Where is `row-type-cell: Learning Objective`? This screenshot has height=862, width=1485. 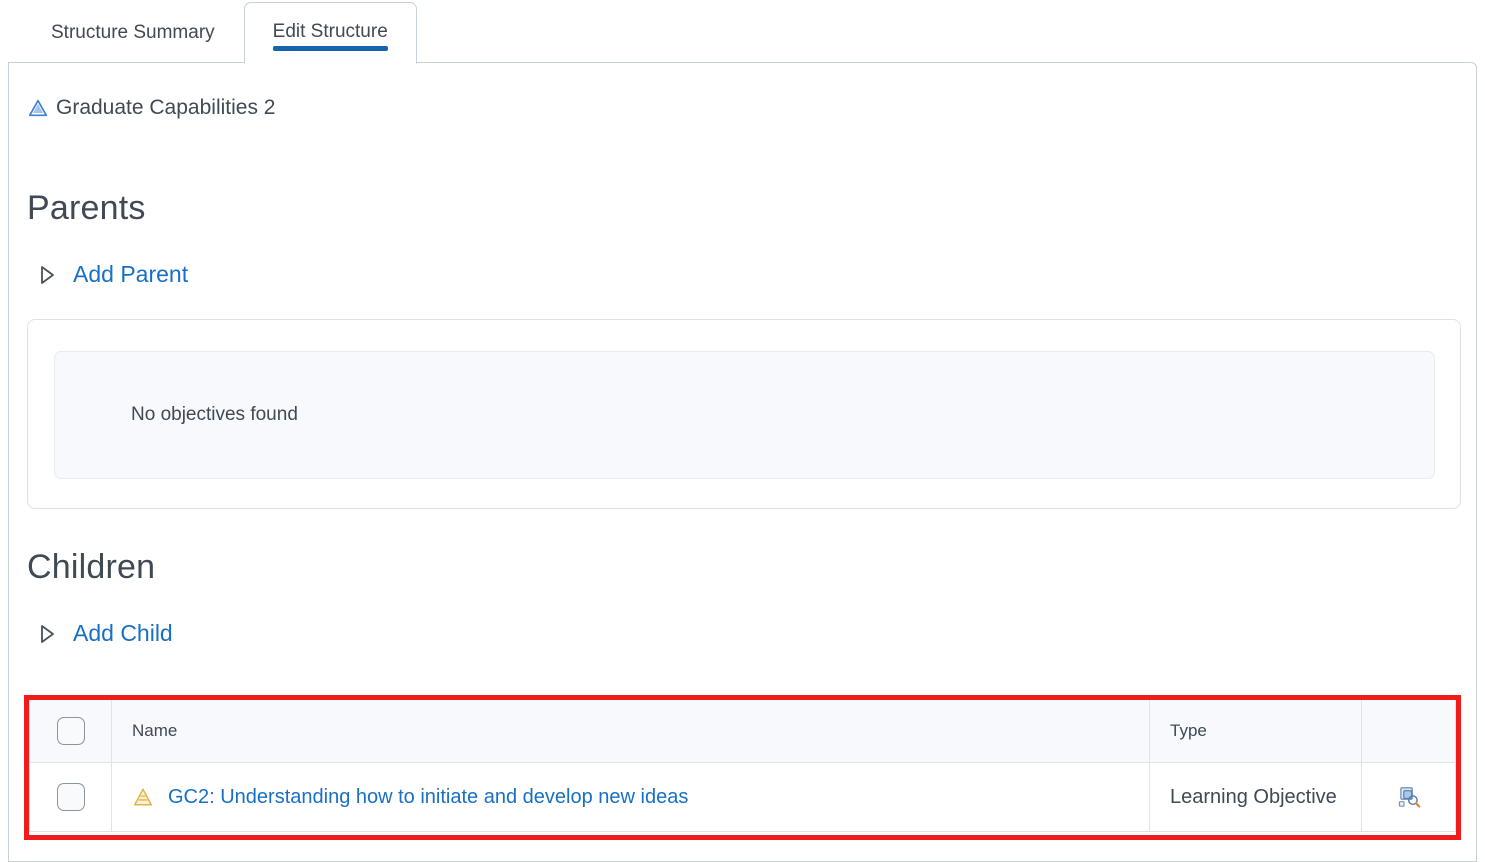
row-type-cell: Learning Objective is located at coordinates (1255, 797).